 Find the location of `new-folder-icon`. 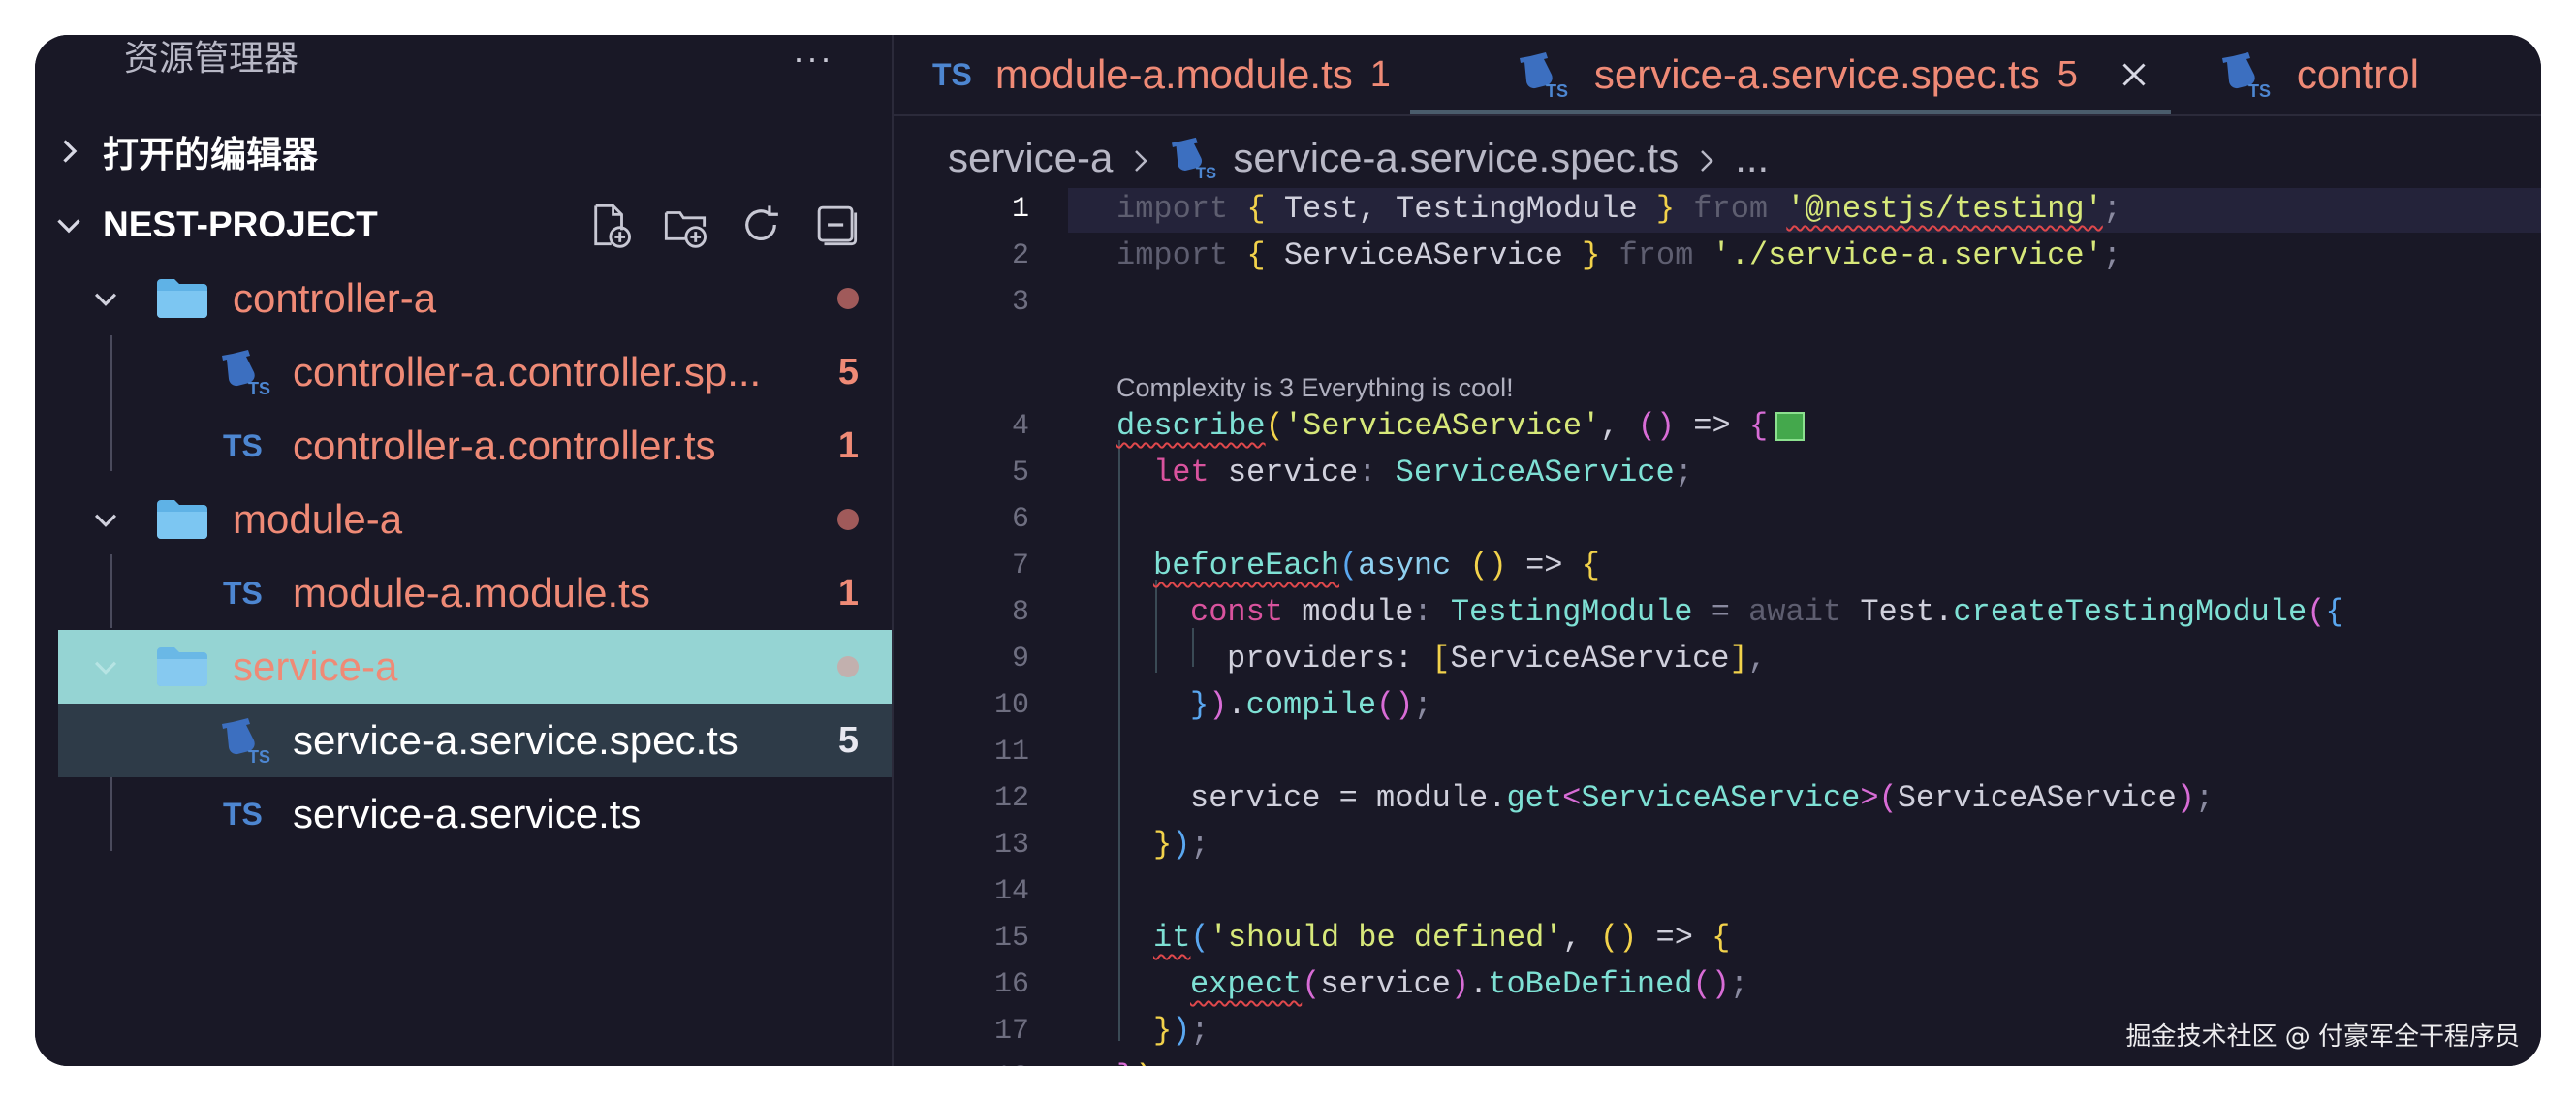

new-folder-icon is located at coordinates (685, 225).